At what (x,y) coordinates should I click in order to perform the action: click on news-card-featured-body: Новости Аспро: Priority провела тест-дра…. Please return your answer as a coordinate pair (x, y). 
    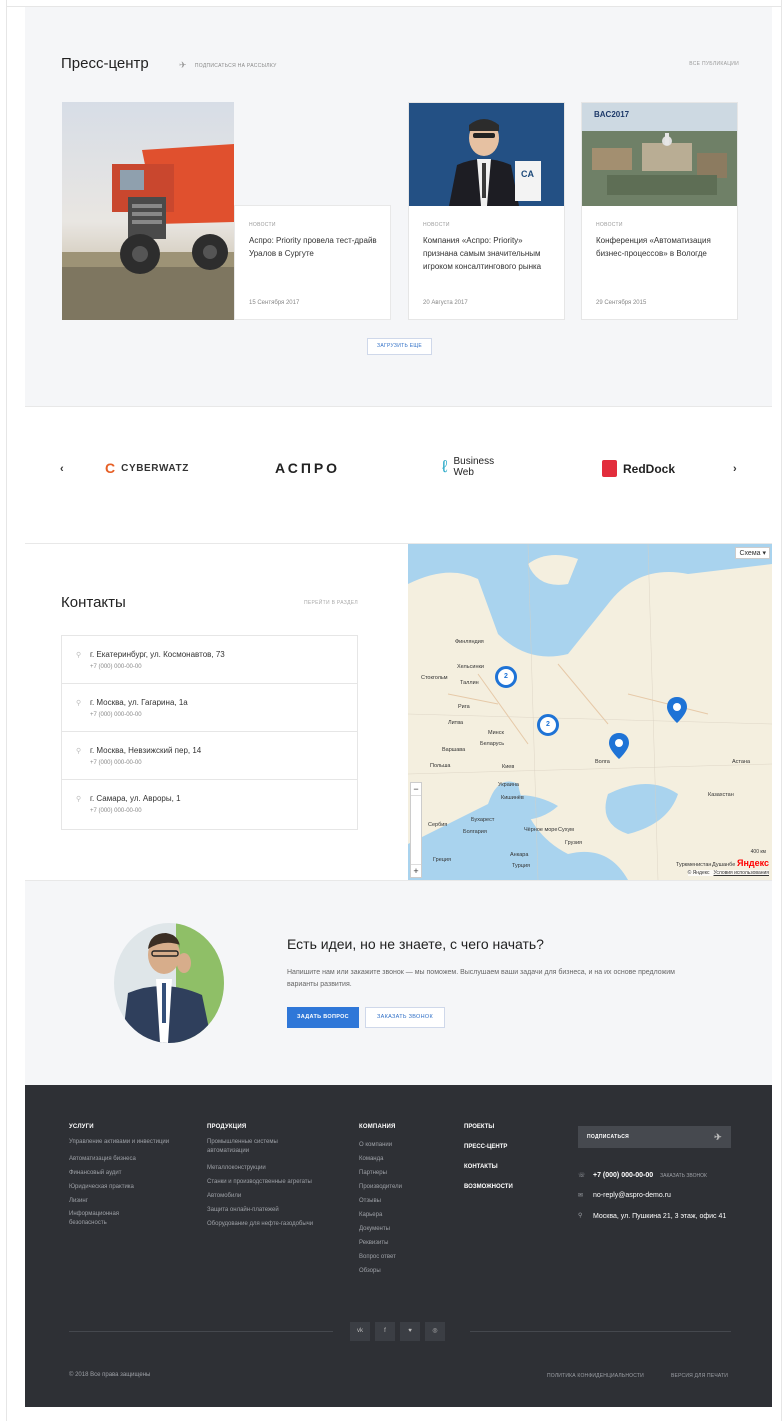
    Looking at the image, I should click on (312, 262).